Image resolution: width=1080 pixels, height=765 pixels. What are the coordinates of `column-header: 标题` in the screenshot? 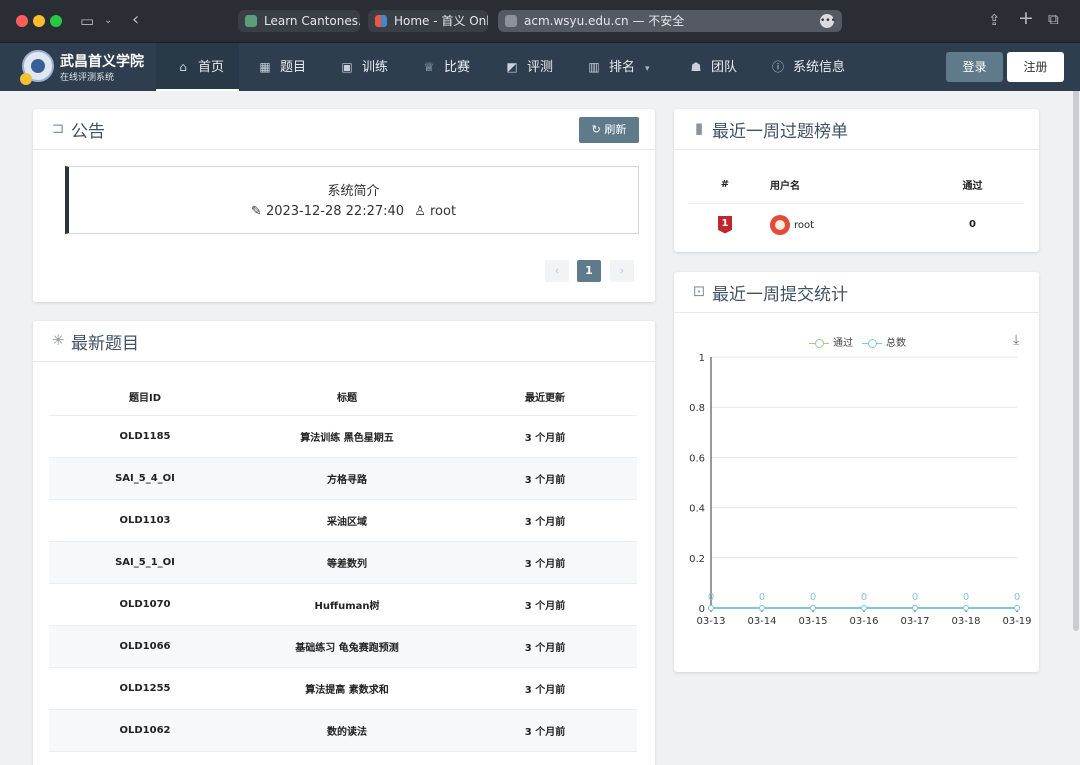 It's located at (347, 398).